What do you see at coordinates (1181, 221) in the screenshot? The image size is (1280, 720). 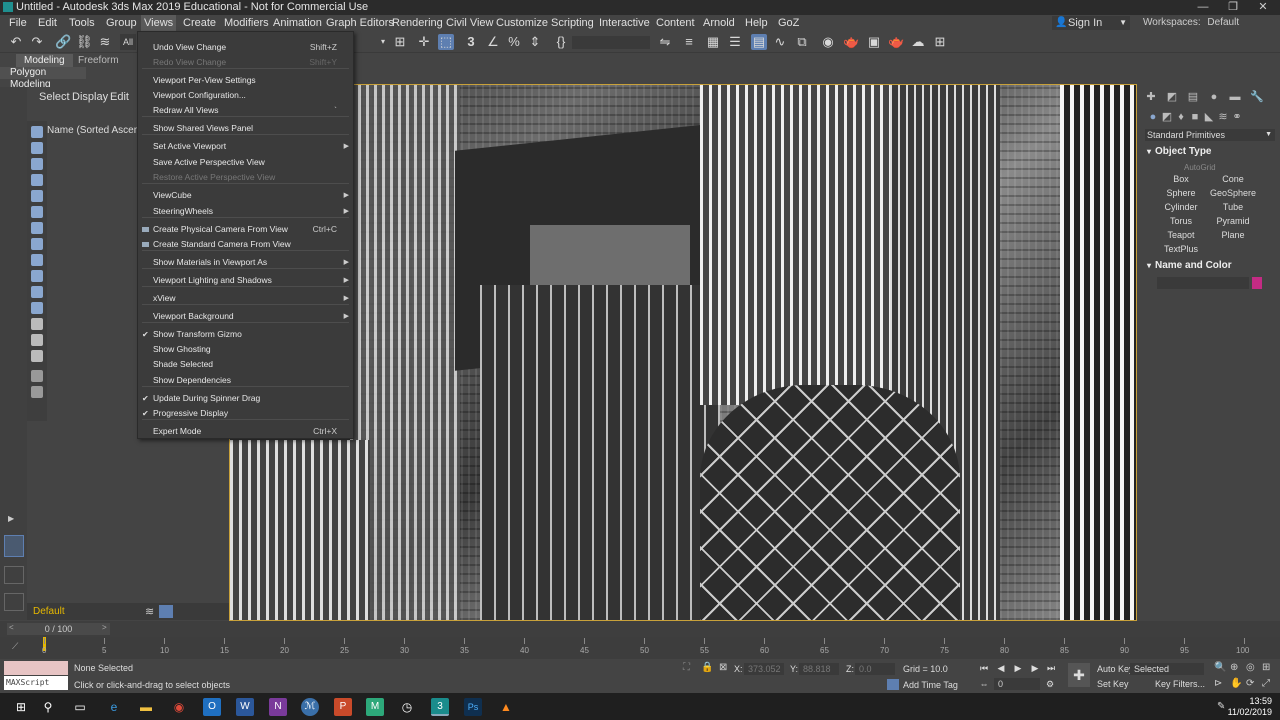 I see `torus-button: Torus` at bounding box center [1181, 221].